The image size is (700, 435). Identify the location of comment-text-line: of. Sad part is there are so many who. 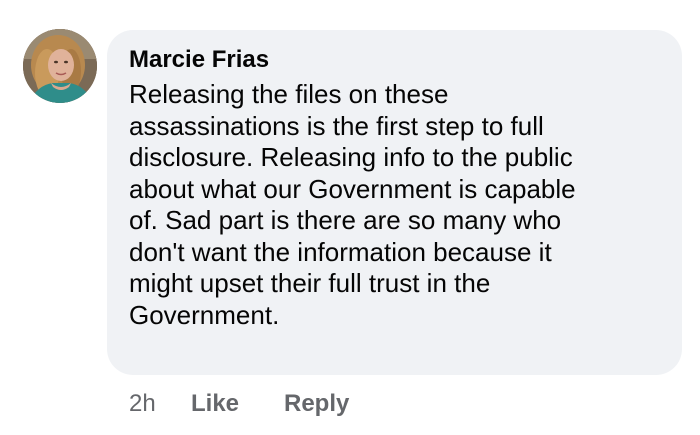
(345, 220).